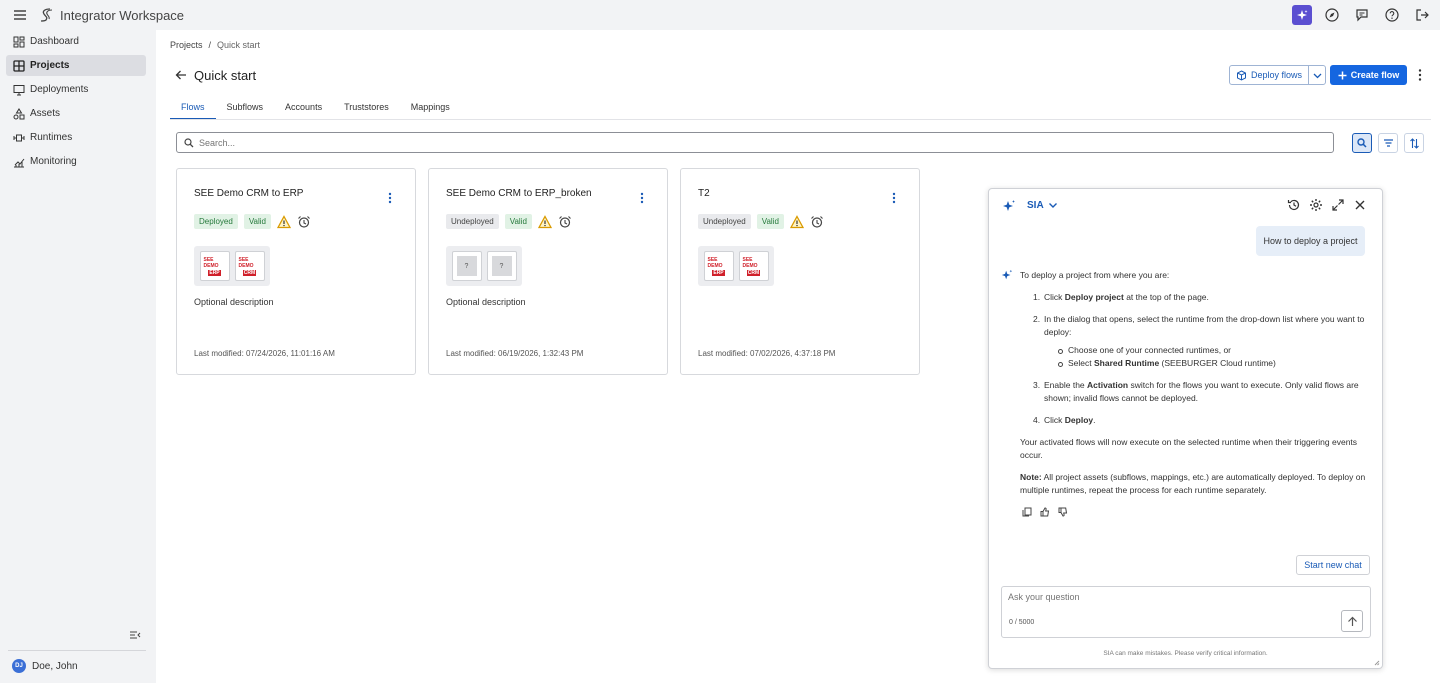  I want to click on tab-subflows: Subflows, so click(245, 110).